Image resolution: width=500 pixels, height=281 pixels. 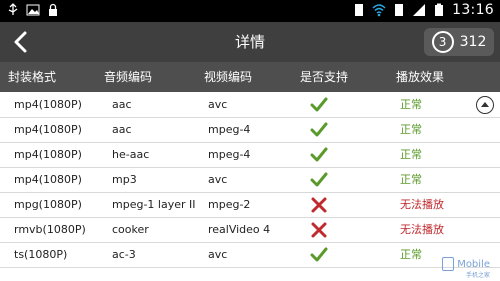 I want to click on signal-icon, so click(x=419, y=10).